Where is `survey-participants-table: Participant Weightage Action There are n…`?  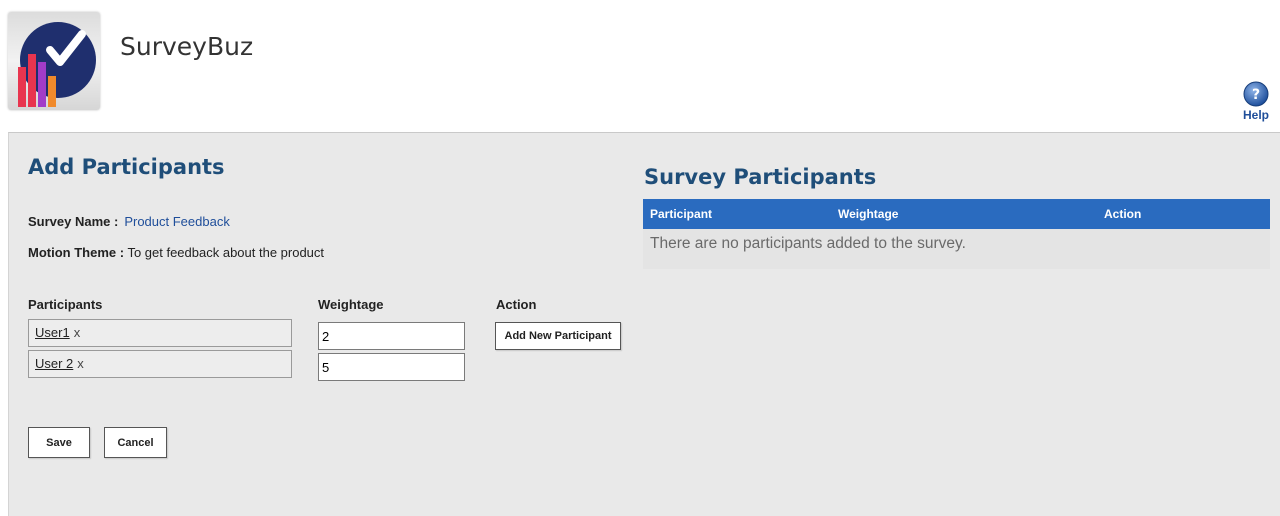 survey-participants-table: Participant Weightage Action There are n… is located at coordinates (956, 234).